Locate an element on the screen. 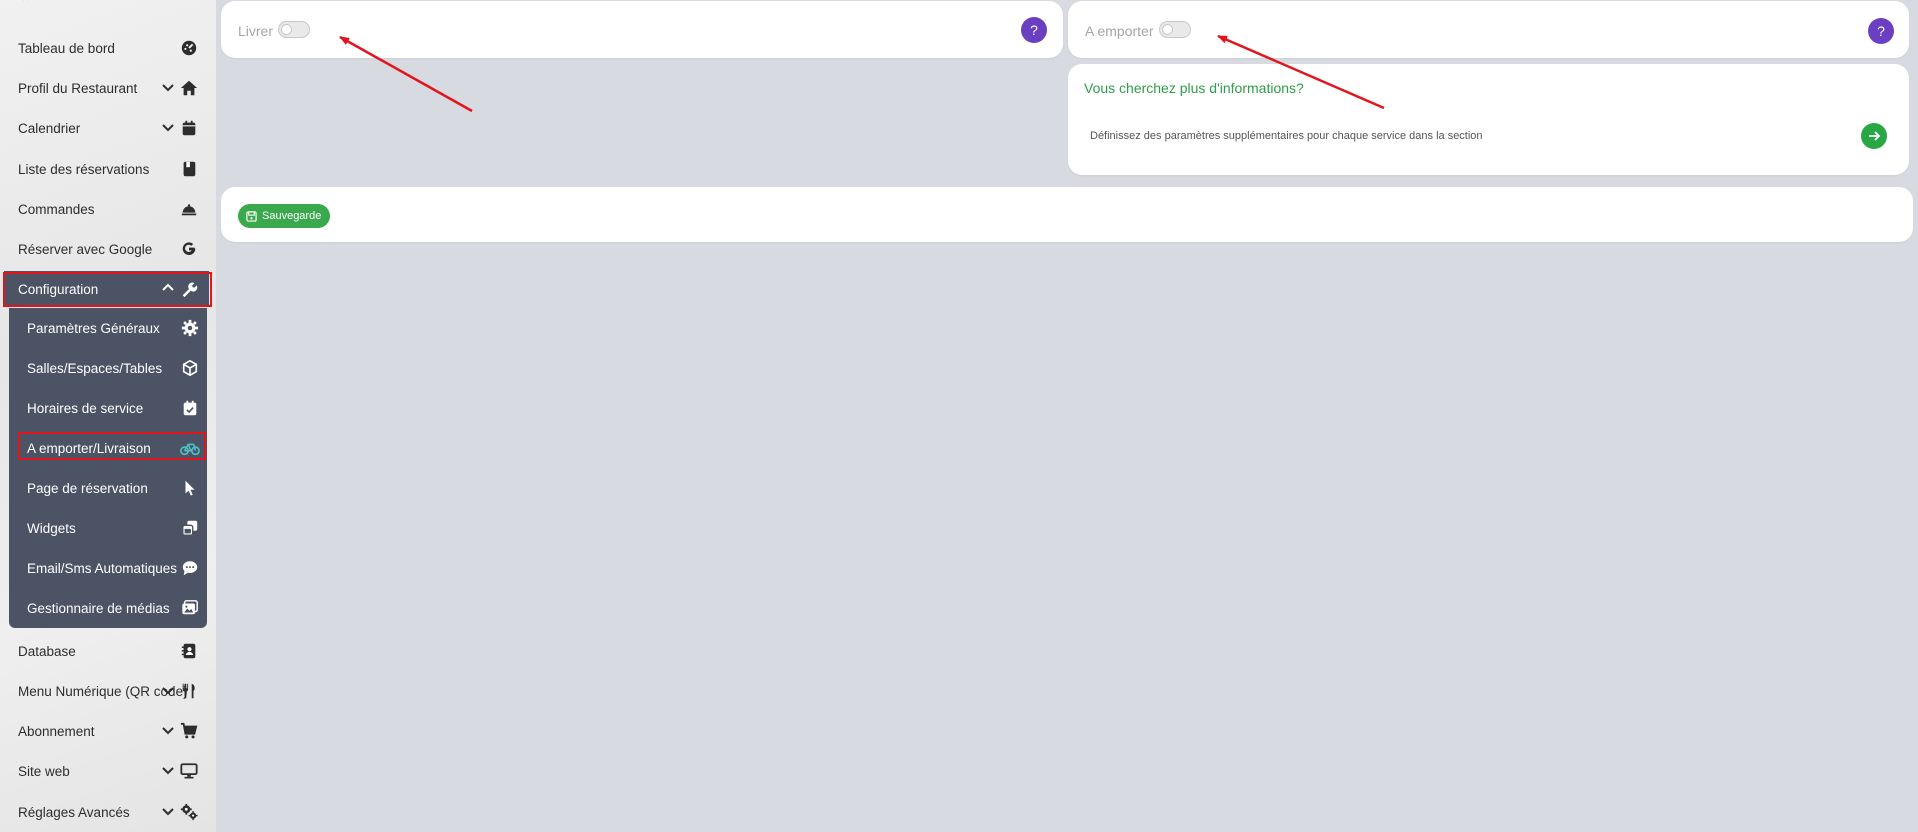 The image size is (1918, 832). submenu-item-parametres-generaux: Paramètres Généraux is located at coordinates (108, 328).